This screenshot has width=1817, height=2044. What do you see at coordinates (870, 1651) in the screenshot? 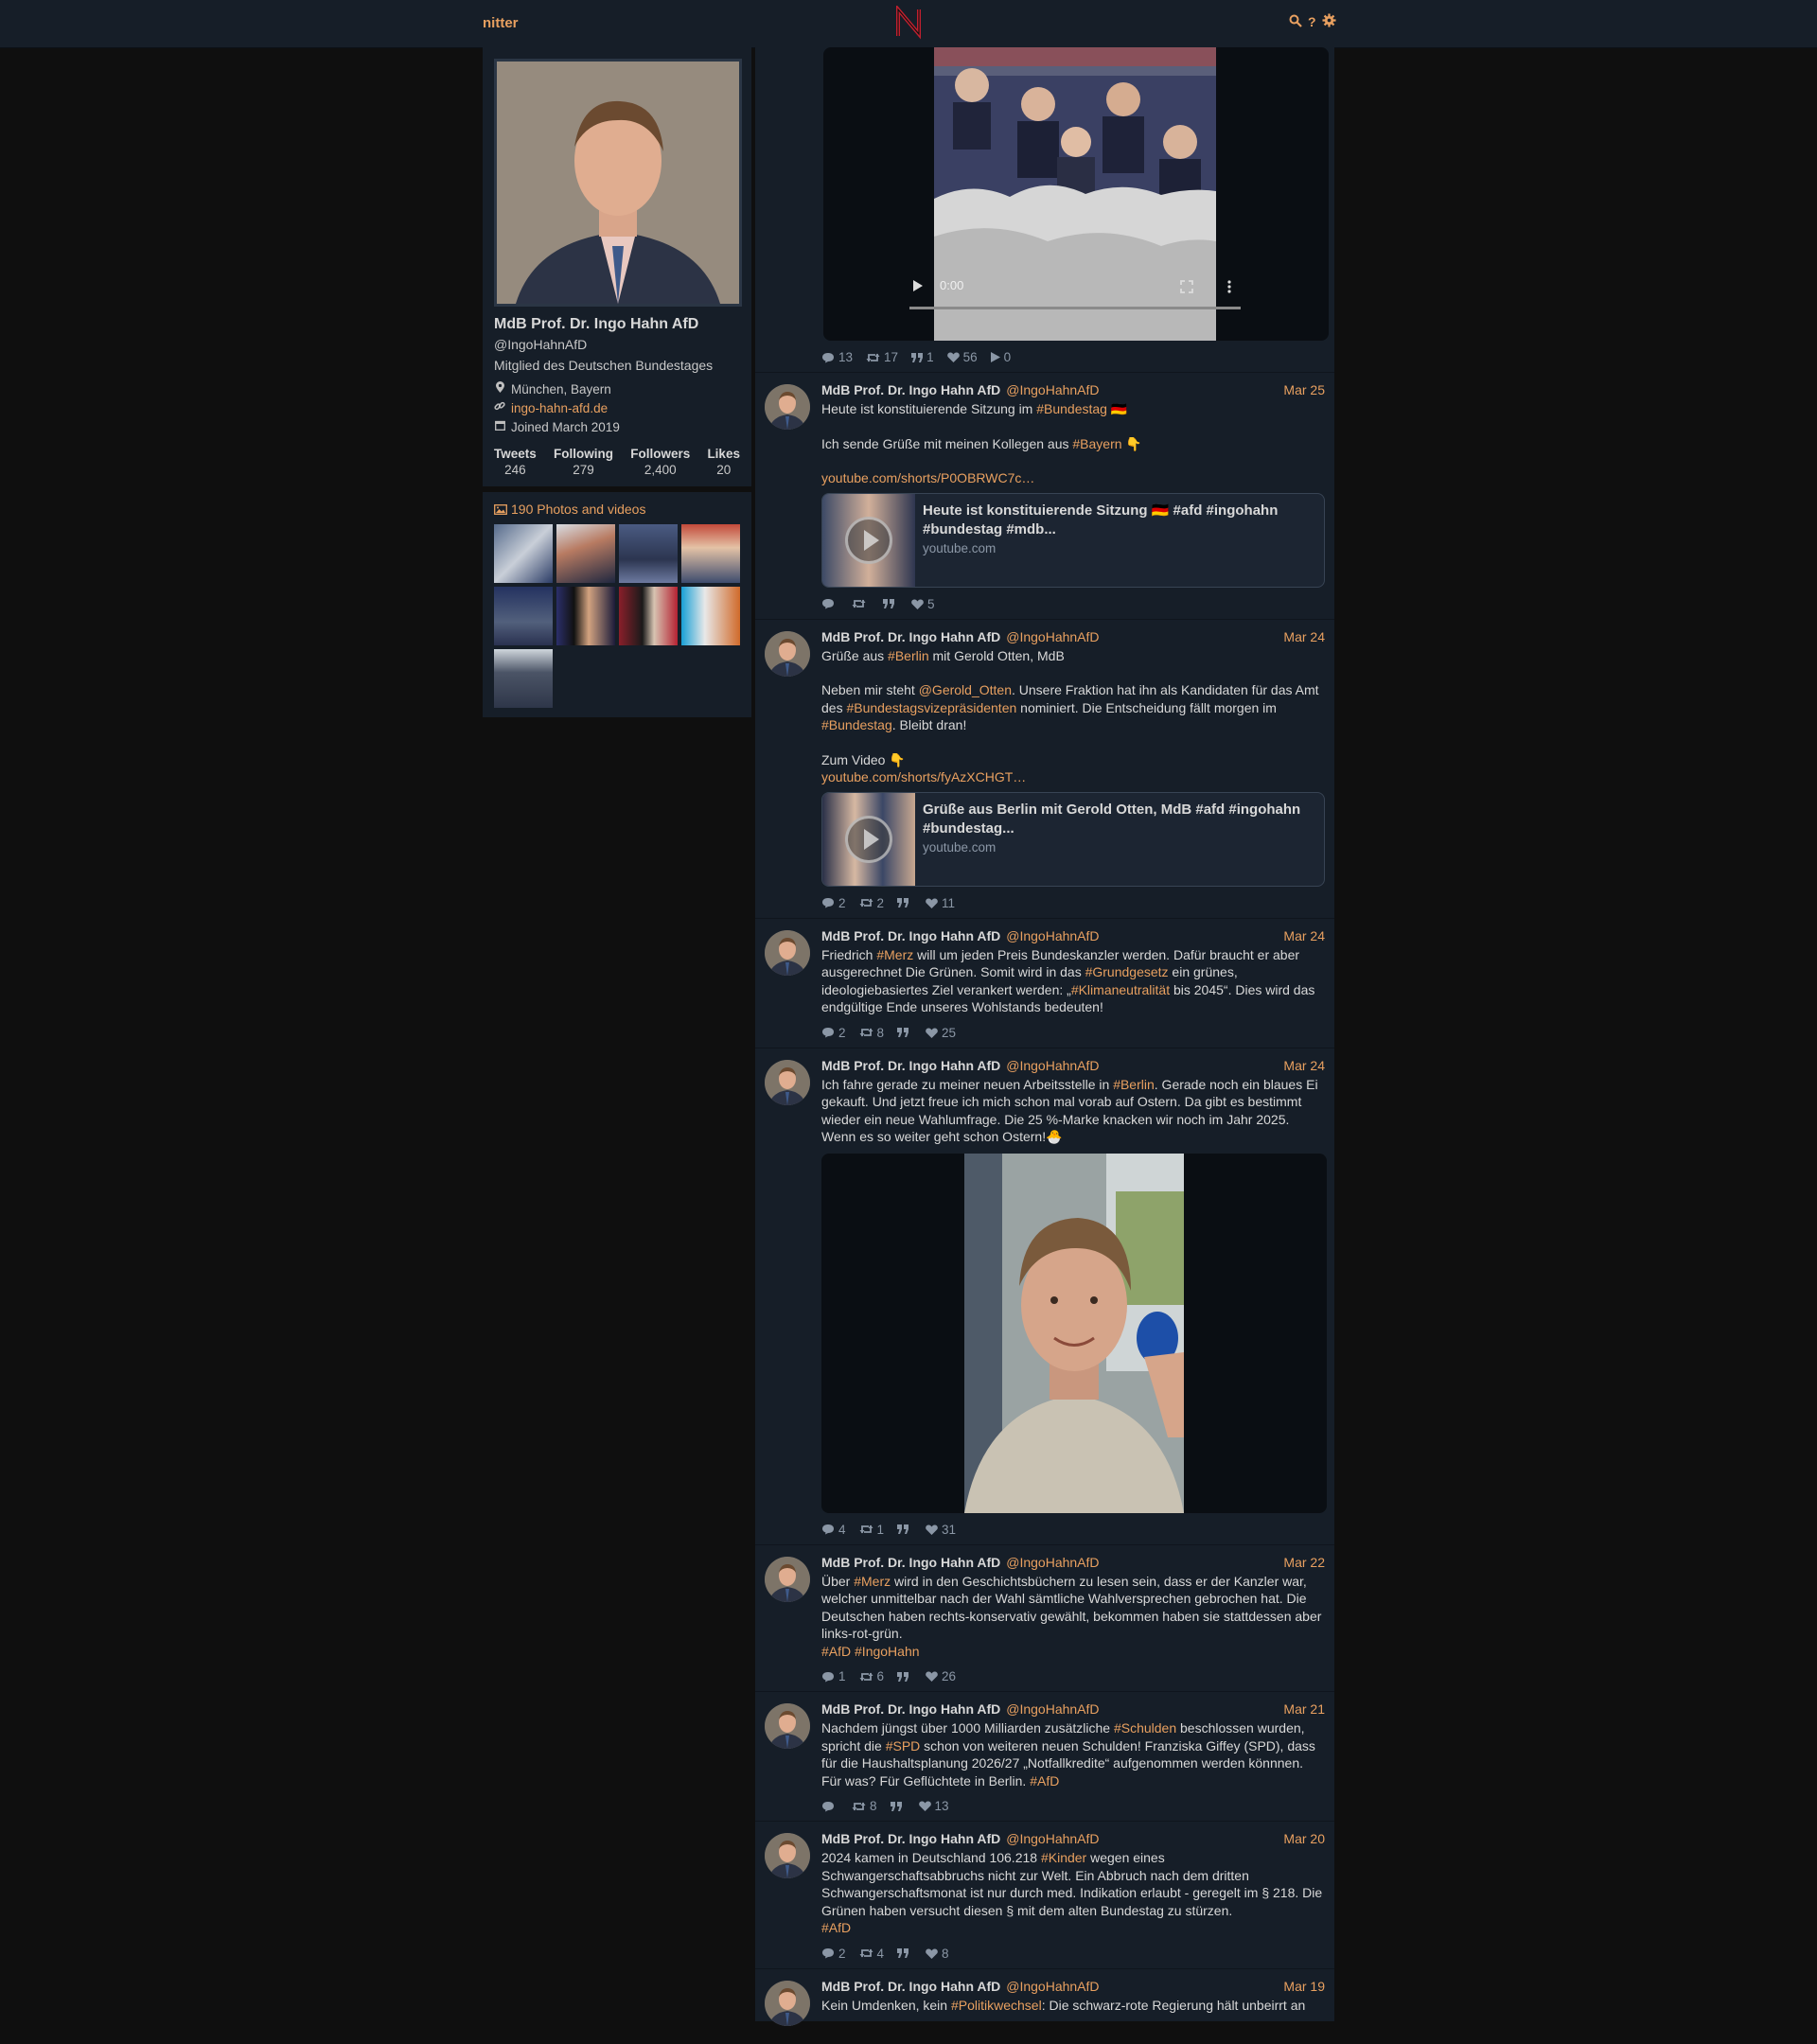
I see `hashtag-link: #AfD #IngoHahn` at bounding box center [870, 1651].